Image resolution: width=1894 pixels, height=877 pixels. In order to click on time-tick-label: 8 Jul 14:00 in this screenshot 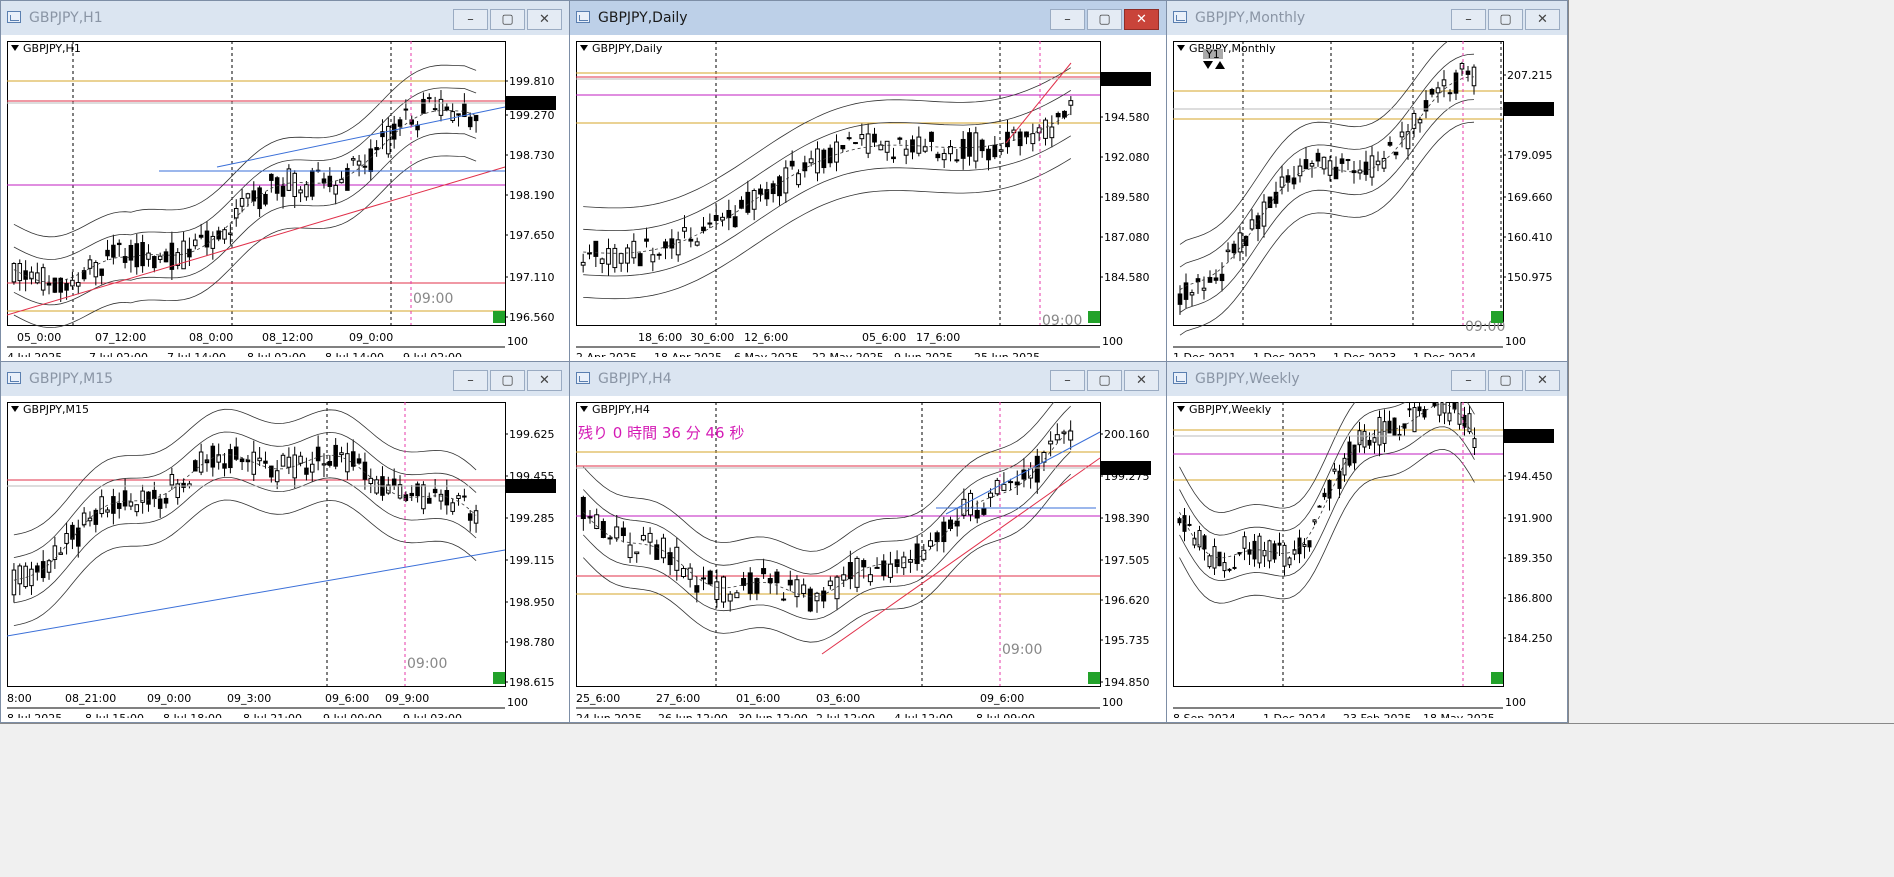, I will do `click(354, 354)`.